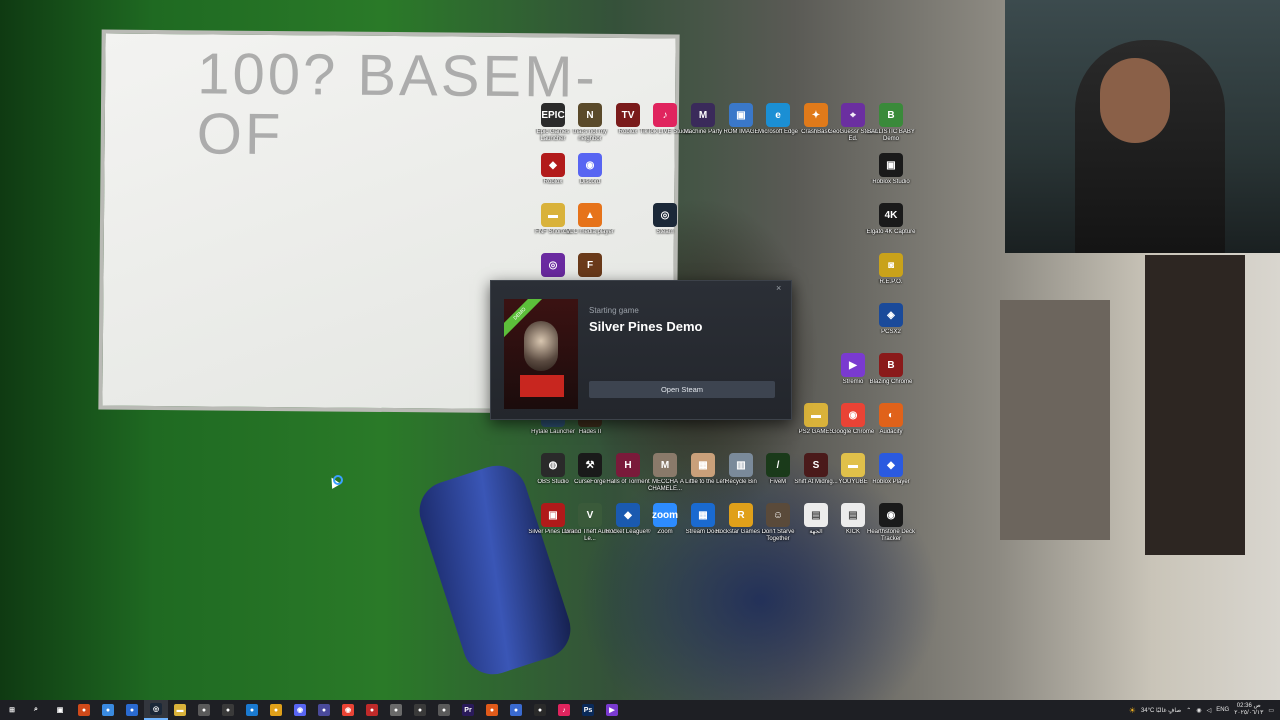 Image resolution: width=1280 pixels, height=720 pixels. What do you see at coordinates (1248, 710) in the screenshot?
I see `clock: 02:36 ص ٢٠٢٥/٠٦/١٣` at bounding box center [1248, 710].